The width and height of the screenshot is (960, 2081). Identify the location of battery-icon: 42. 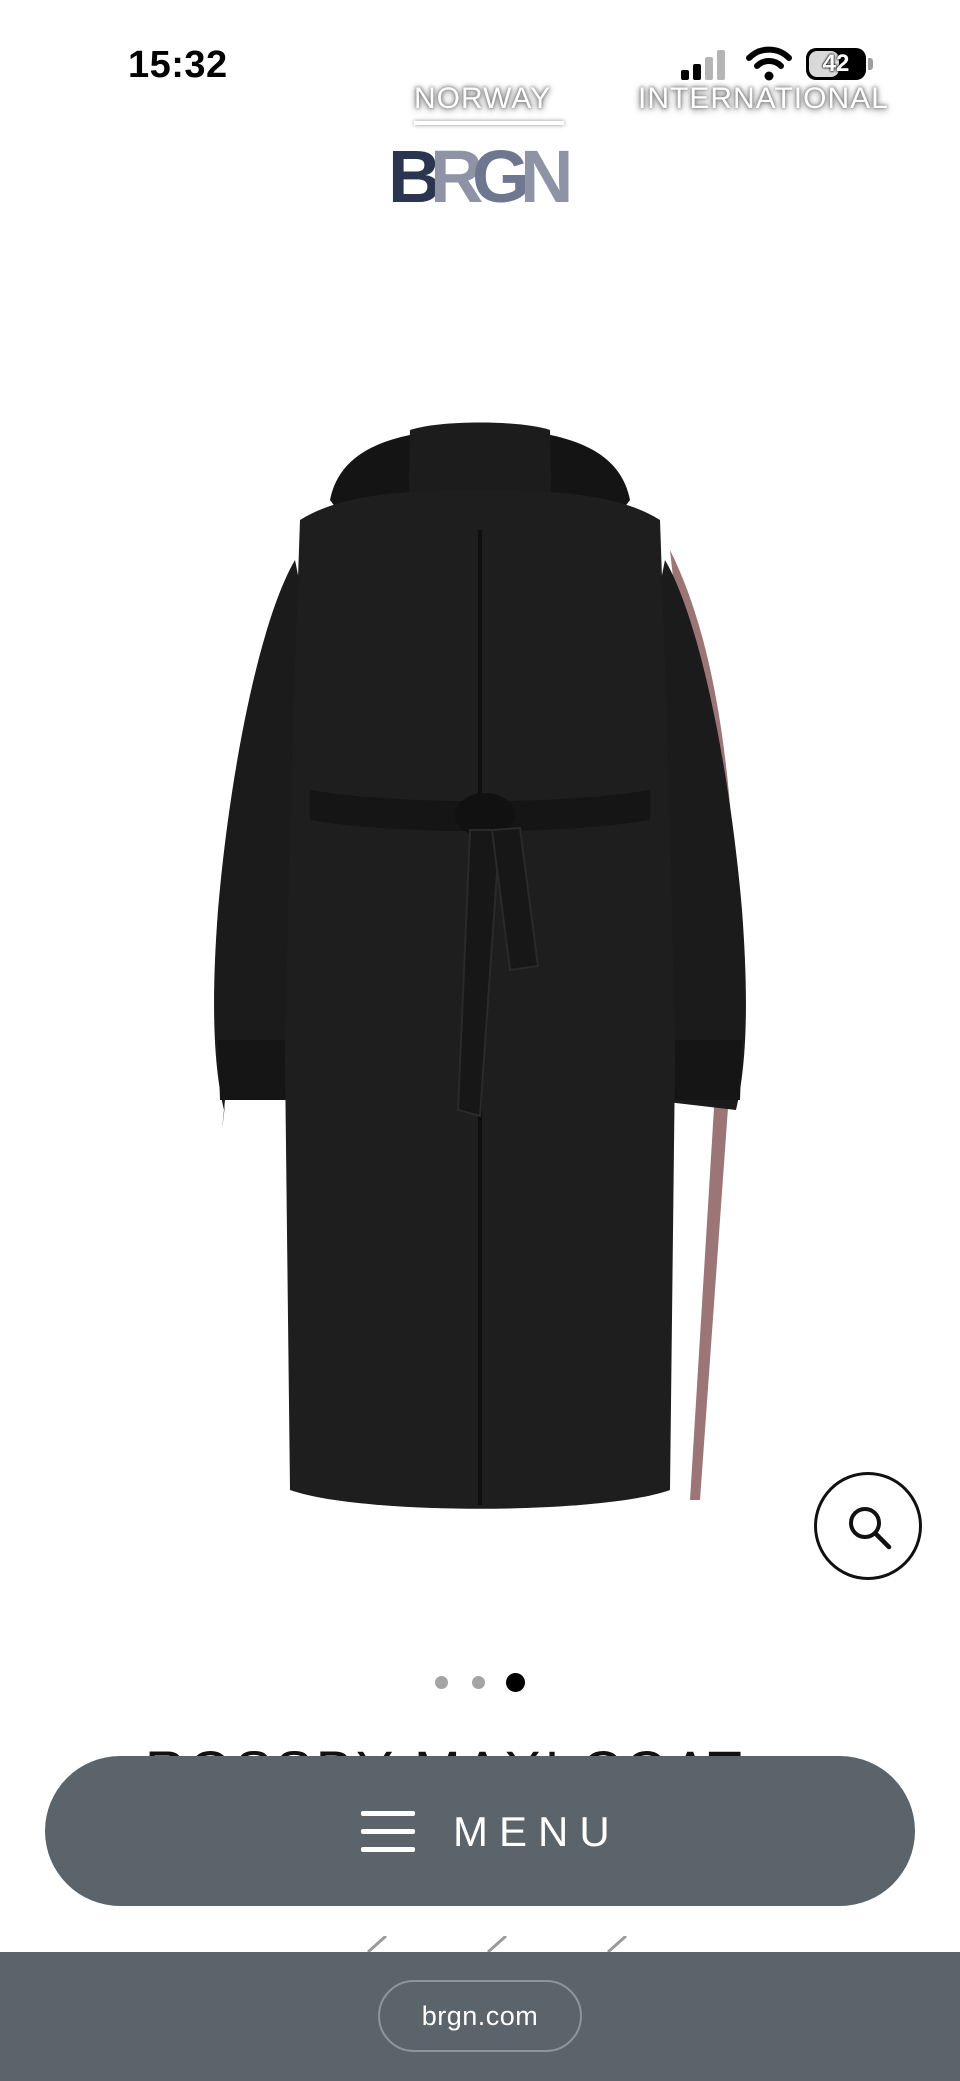
(840, 64).